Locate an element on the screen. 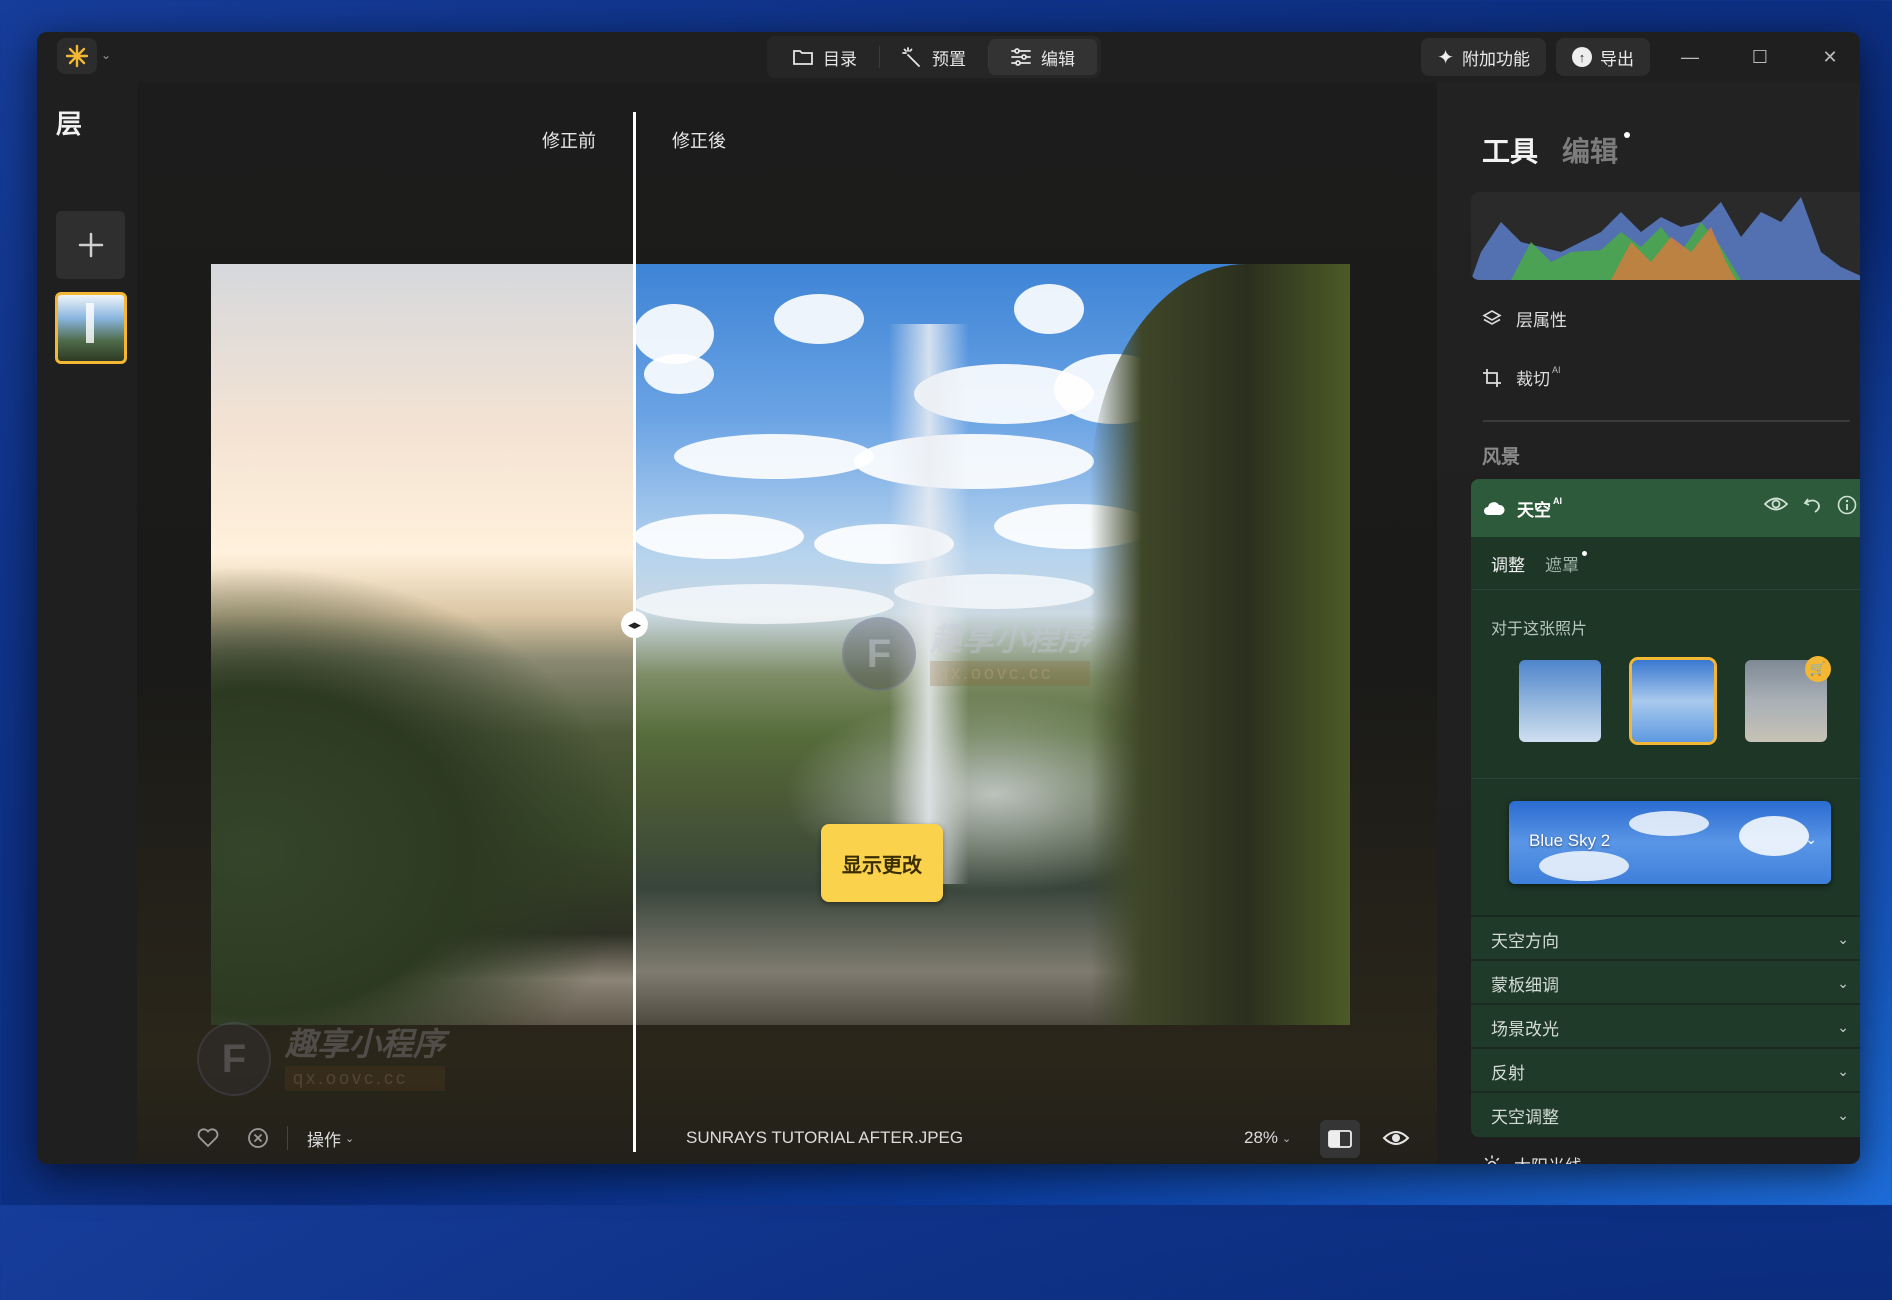 This screenshot has width=1892, height=1300. section-landscape: 风景 is located at coordinates (1501, 457).